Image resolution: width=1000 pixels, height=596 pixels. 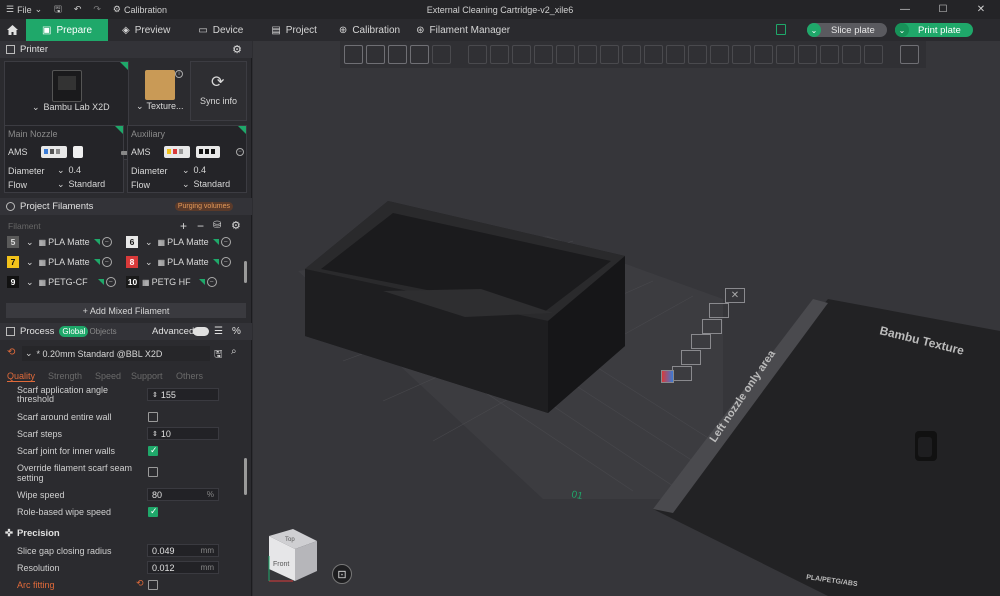 I want to click on filament-list-scrollbar, so click(x=245, y=272).